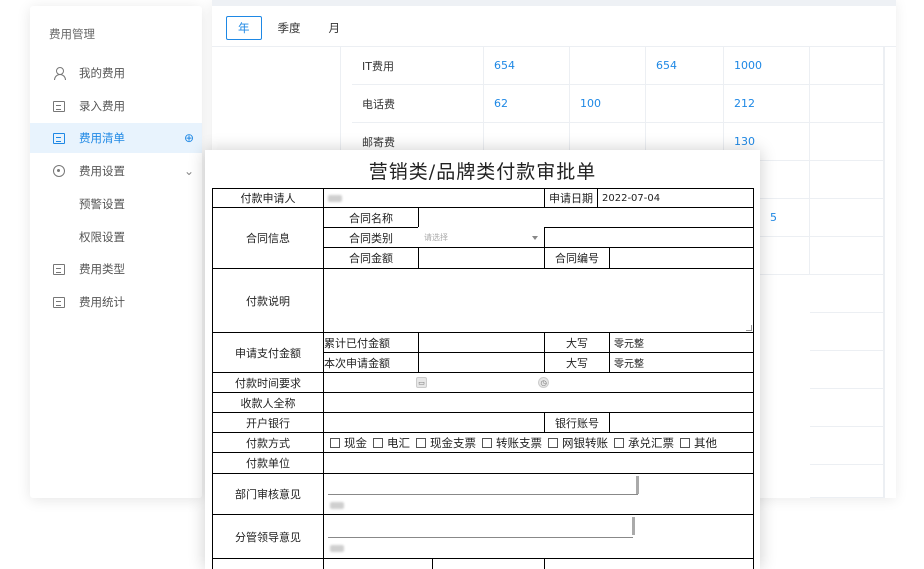 The width and height of the screenshot is (924, 569). I want to click on pay-method-cash-check: 现金支票, so click(443, 443).